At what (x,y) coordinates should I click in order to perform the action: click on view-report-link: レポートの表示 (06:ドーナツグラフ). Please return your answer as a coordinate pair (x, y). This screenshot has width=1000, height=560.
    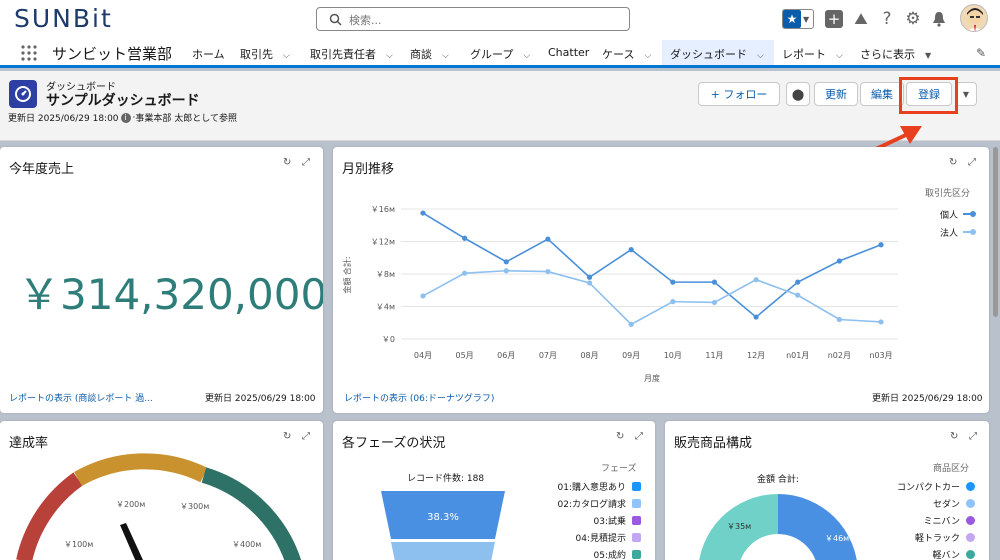
    Looking at the image, I should click on (419, 397).